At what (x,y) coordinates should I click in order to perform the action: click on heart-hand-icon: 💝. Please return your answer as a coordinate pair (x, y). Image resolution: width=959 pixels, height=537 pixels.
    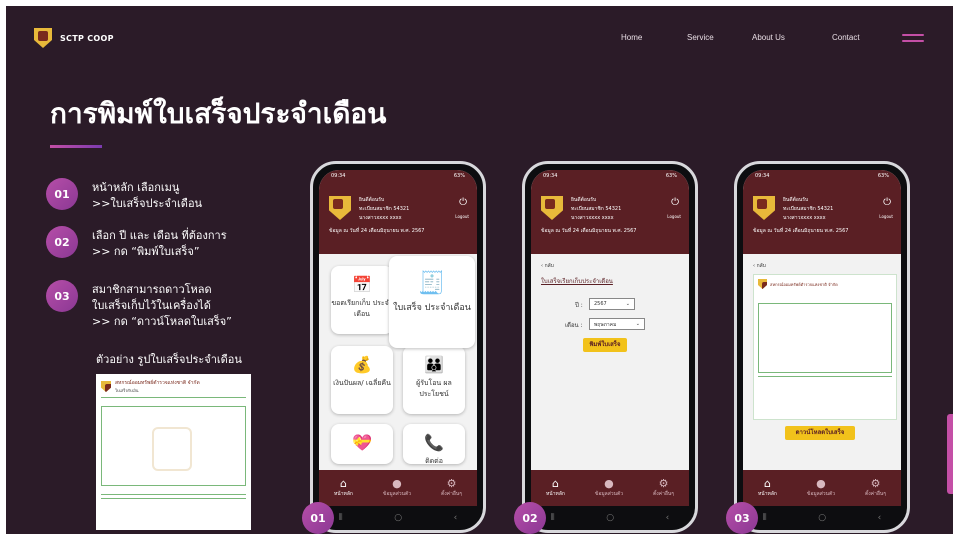
    Looking at the image, I should click on (362, 442).